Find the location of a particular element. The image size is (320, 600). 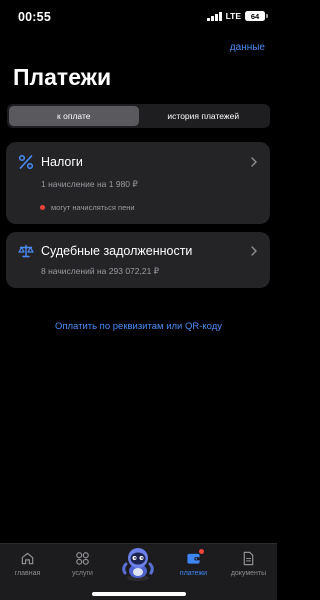

battery-level: 64 is located at coordinates (255, 16).